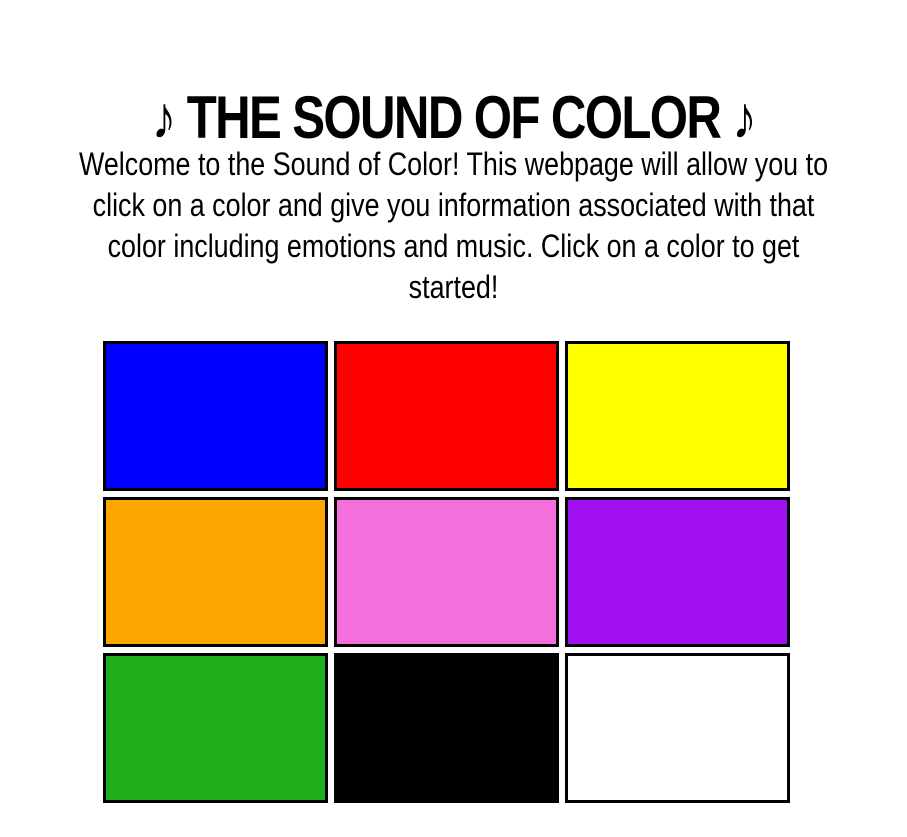 This screenshot has width=907, height=837. I want to click on color-swatch-red, so click(446, 416).